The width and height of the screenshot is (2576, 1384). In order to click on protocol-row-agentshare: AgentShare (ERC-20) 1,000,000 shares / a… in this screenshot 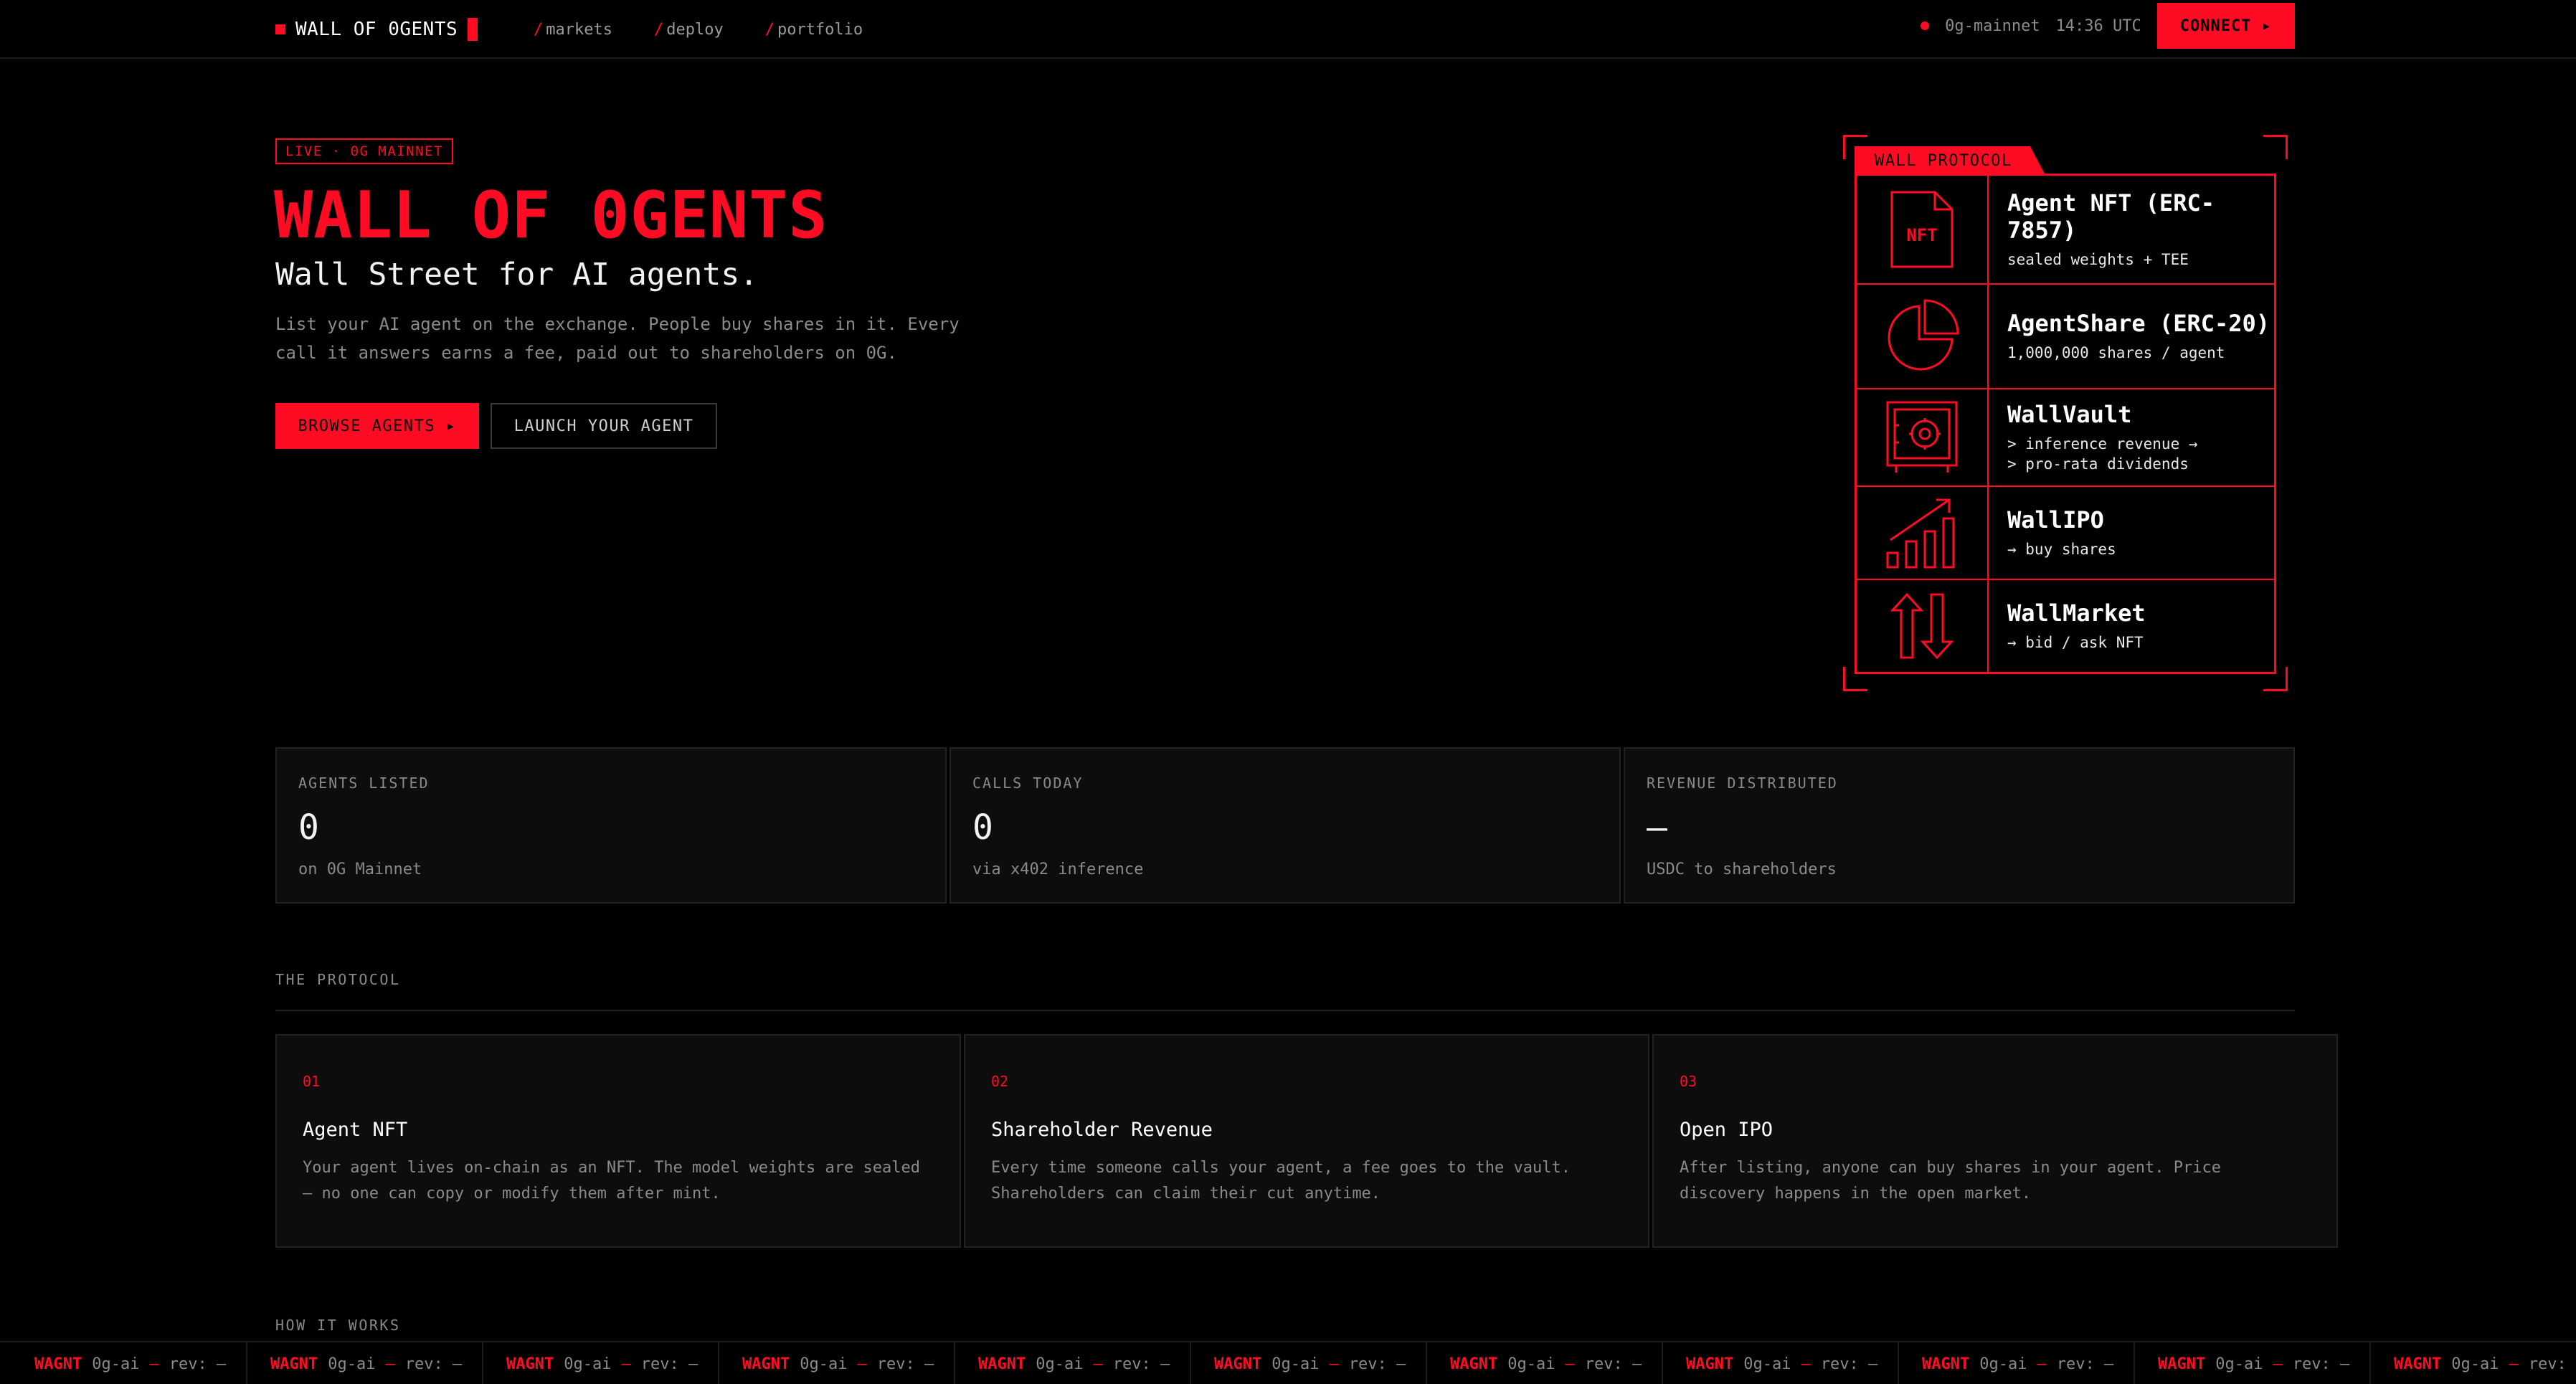, I will do `click(2065, 337)`.